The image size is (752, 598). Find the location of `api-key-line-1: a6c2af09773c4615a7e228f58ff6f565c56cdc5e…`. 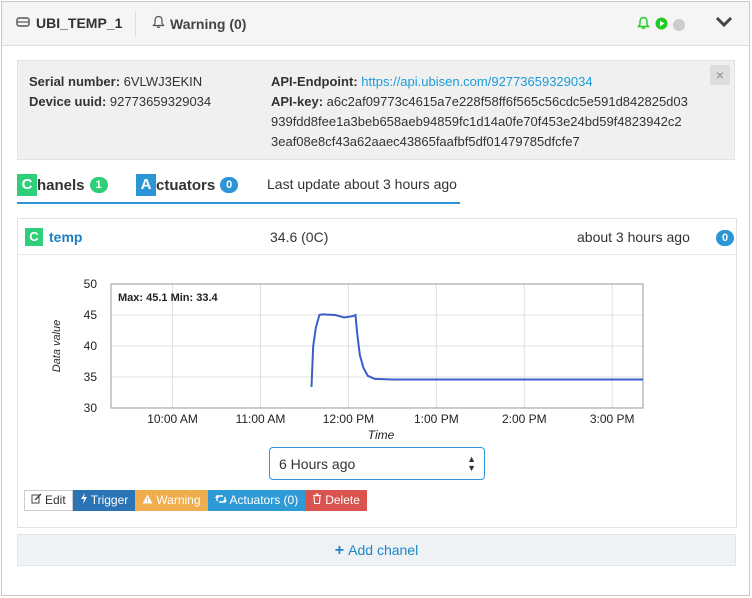

api-key-line-1: a6c2af09773c4615a7e228f58ff6f565c56cdc5e… is located at coordinates (507, 101).